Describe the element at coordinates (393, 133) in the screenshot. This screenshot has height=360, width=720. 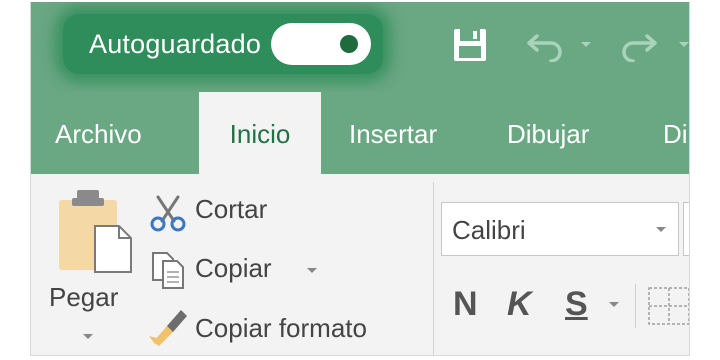
I see `tab-insertar: Insertar` at that location.